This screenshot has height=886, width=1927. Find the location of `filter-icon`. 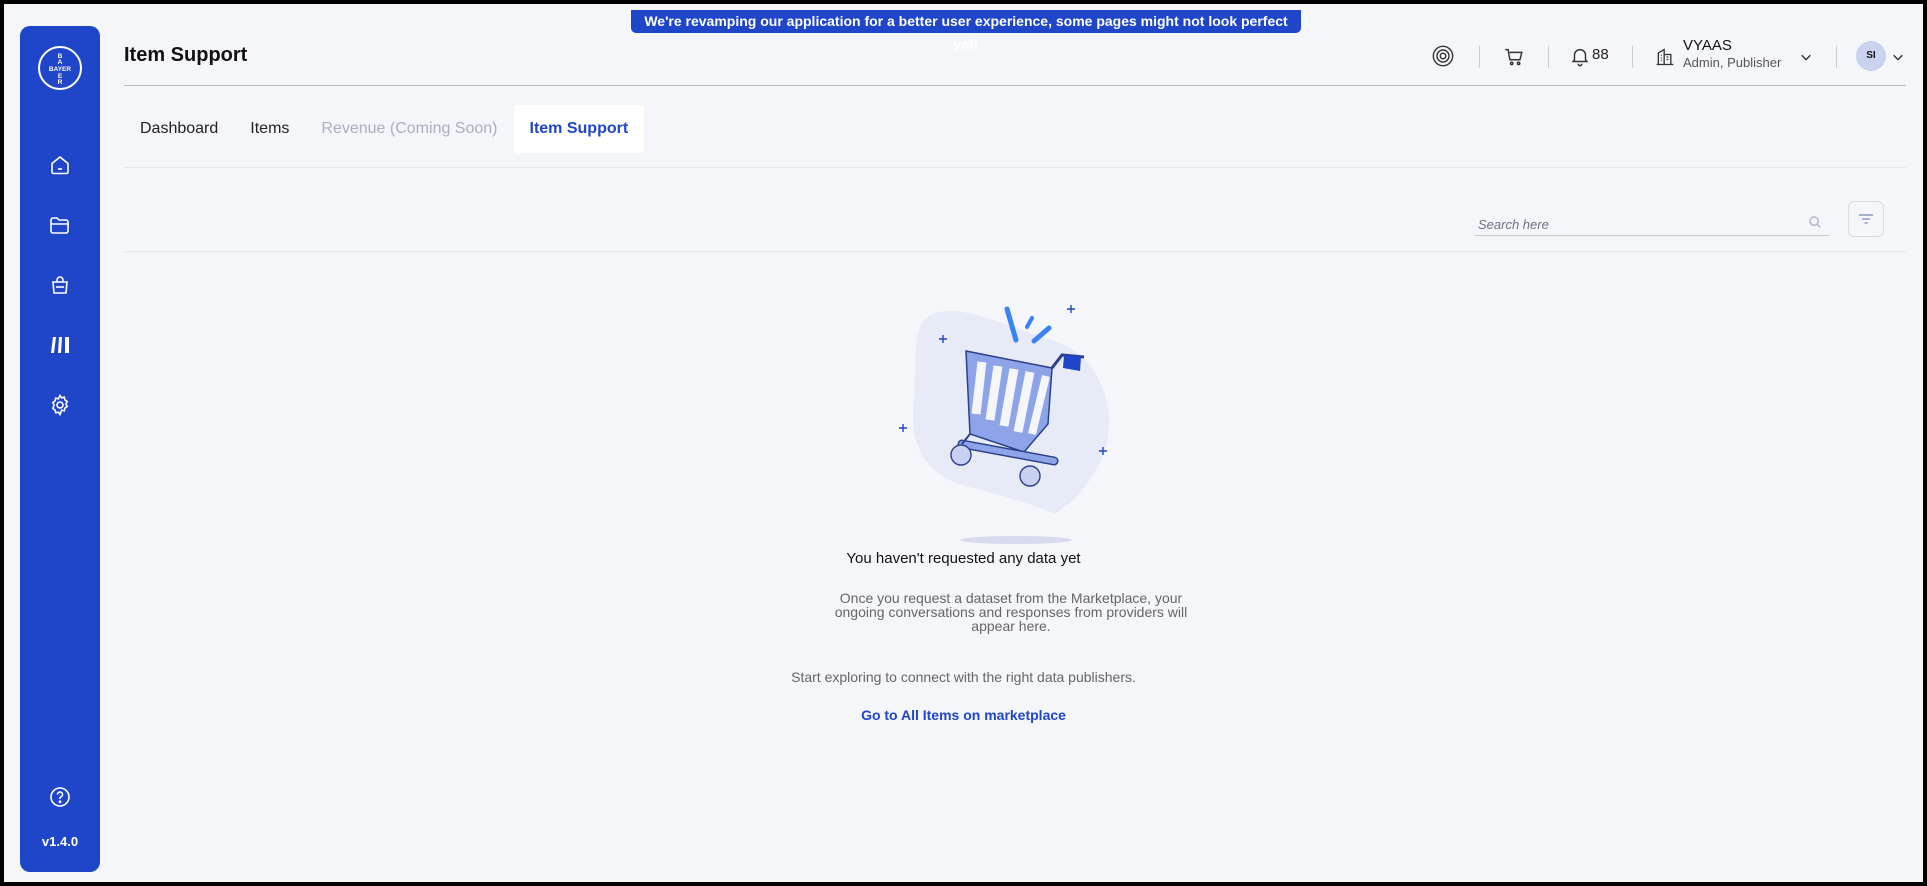

filter-icon is located at coordinates (1866, 219).